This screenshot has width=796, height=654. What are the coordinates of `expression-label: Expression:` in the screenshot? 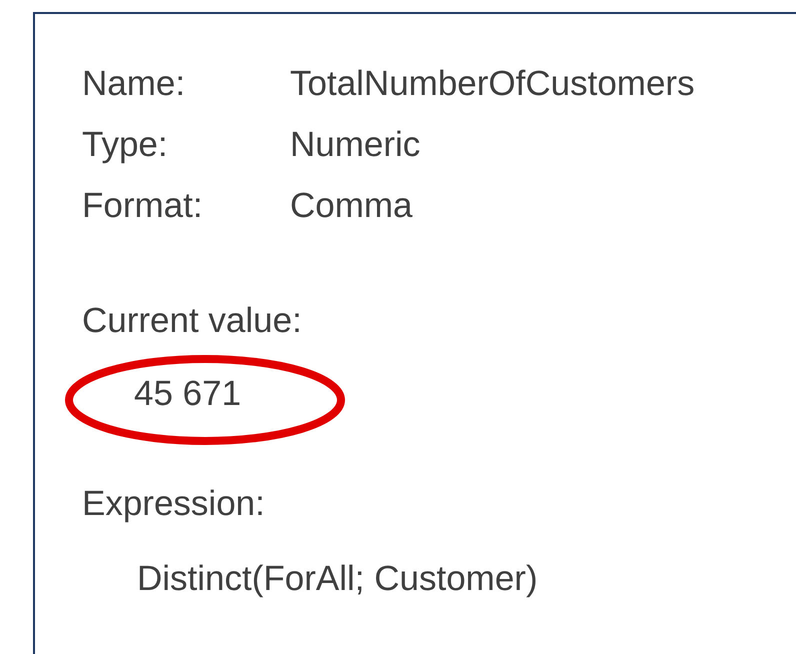 It's located at (174, 503).